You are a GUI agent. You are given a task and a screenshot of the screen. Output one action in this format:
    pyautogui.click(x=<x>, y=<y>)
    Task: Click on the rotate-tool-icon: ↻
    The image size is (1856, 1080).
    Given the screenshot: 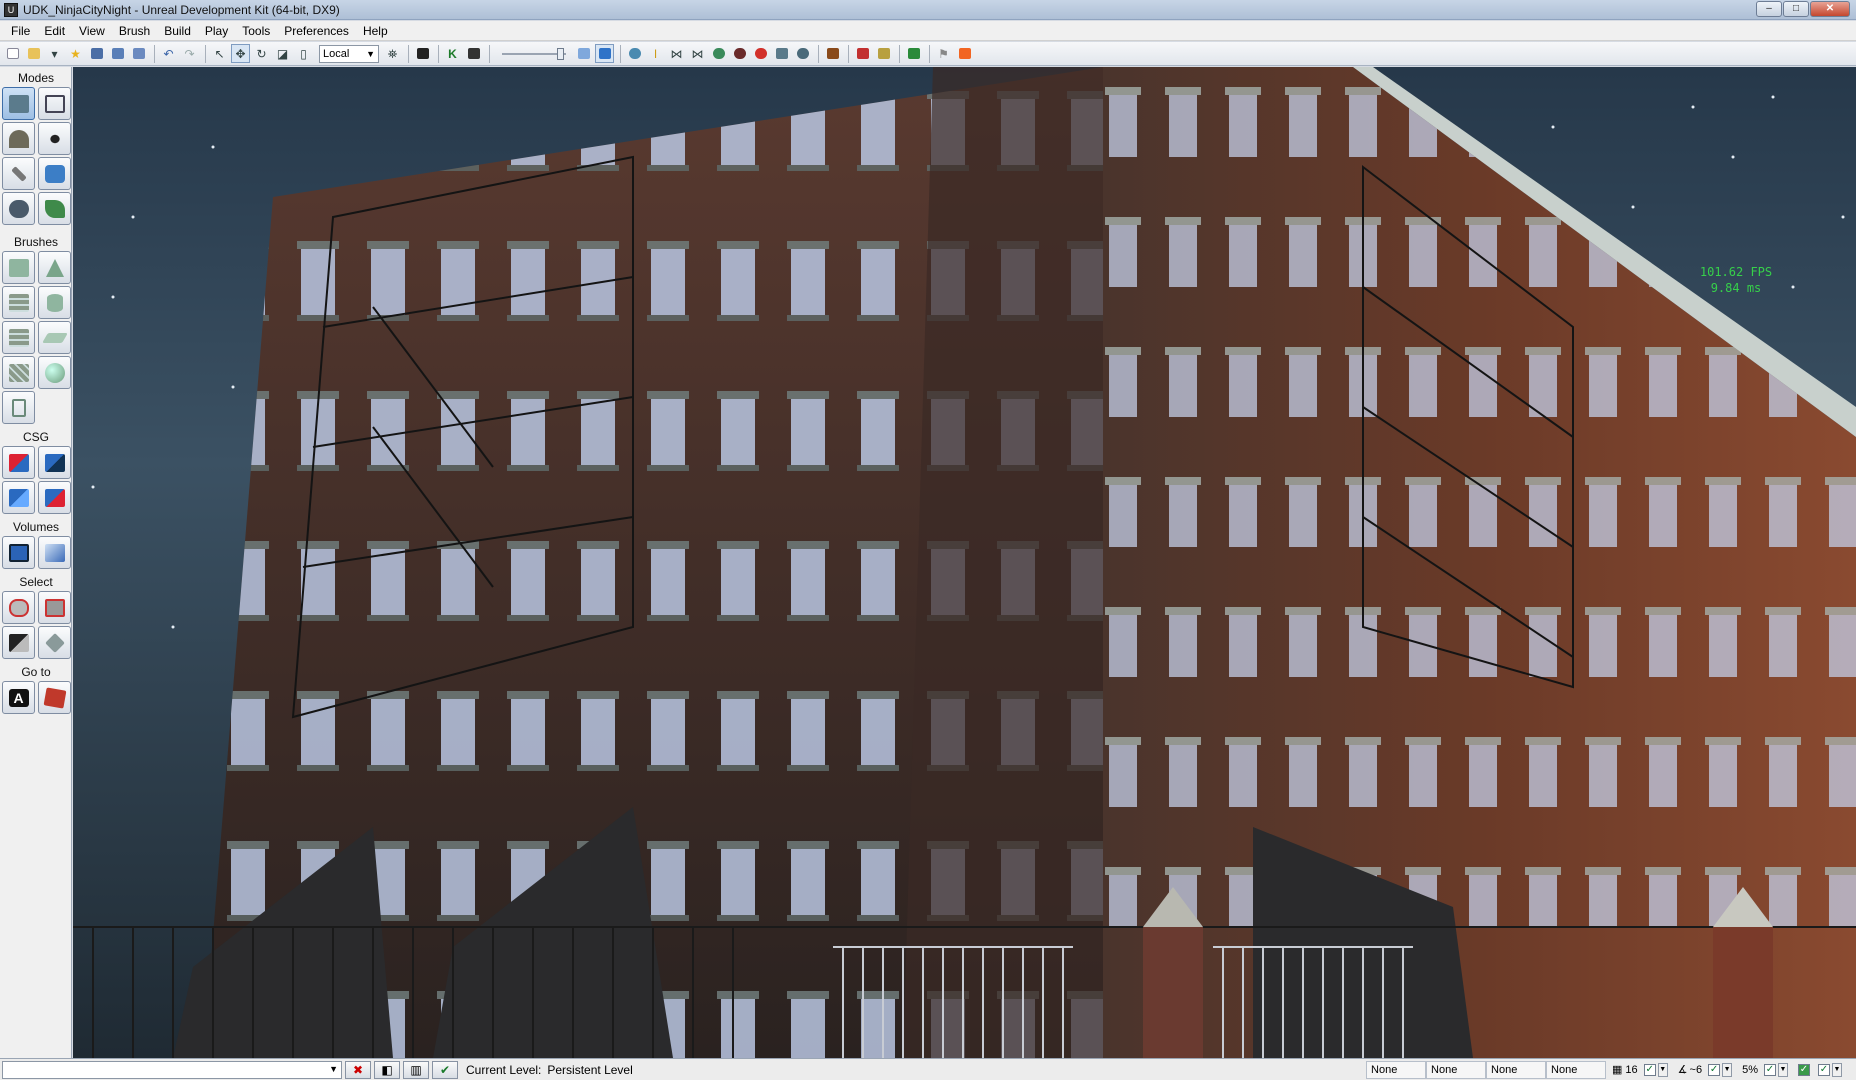 What is the action you would take?
    pyautogui.click(x=261, y=53)
    